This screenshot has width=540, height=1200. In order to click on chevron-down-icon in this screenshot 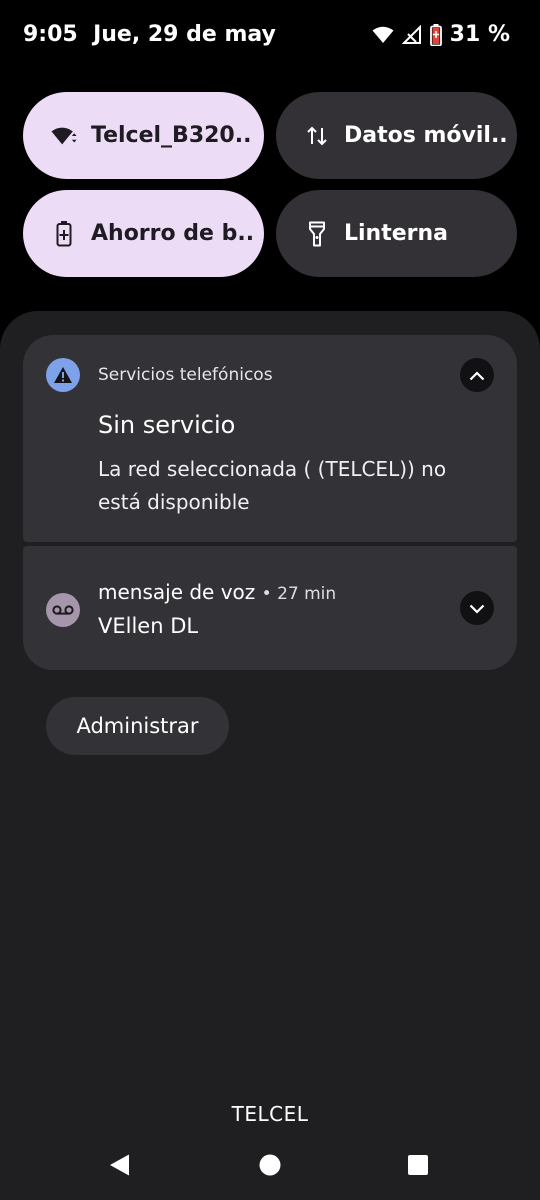, I will do `click(477, 608)`.